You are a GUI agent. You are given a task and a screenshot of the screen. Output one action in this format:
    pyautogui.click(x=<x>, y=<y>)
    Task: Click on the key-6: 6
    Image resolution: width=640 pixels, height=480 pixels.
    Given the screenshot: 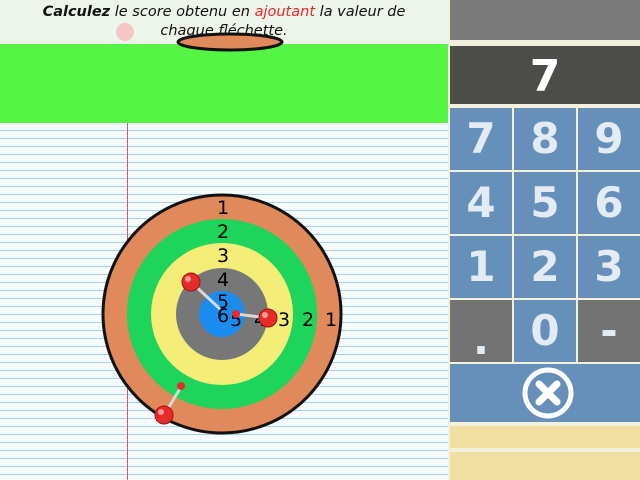 What is the action you would take?
    pyautogui.click(x=609, y=203)
    